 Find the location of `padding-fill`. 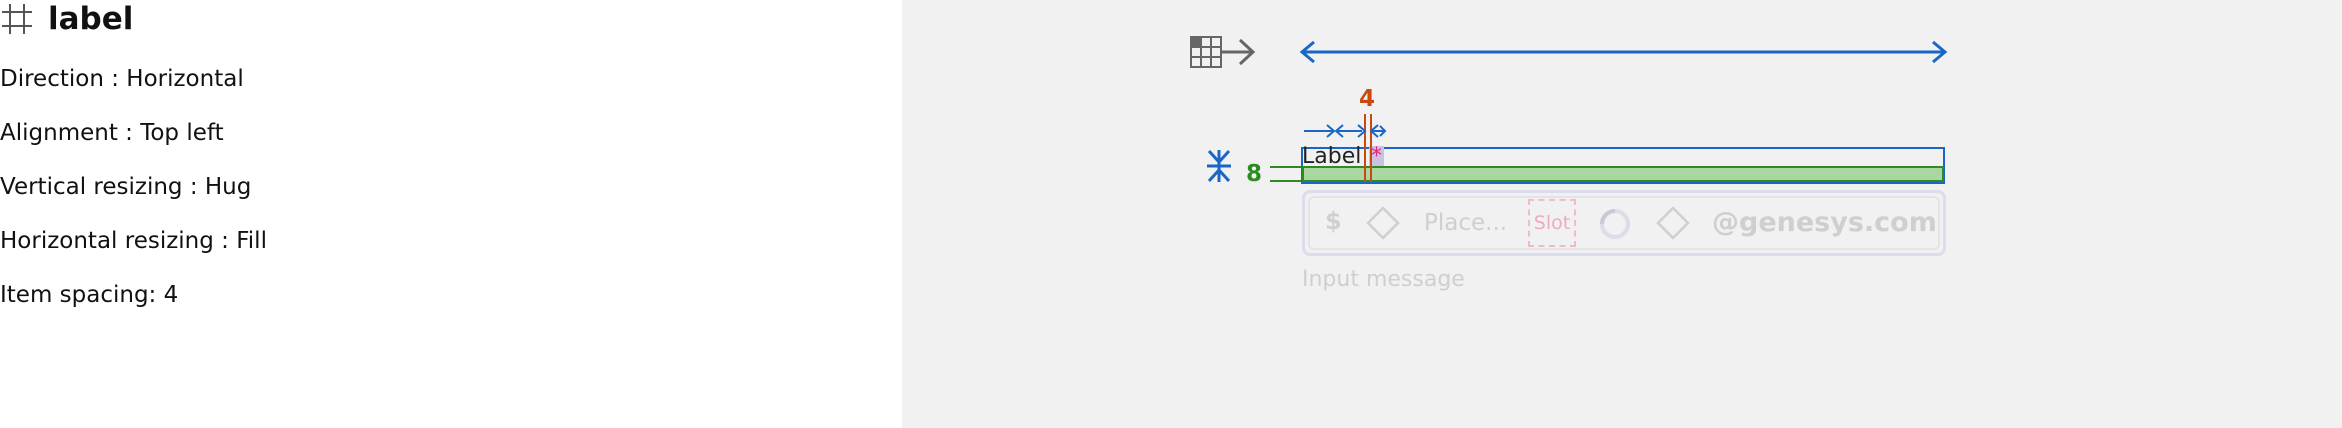

padding-fill is located at coordinates (1623, 174).